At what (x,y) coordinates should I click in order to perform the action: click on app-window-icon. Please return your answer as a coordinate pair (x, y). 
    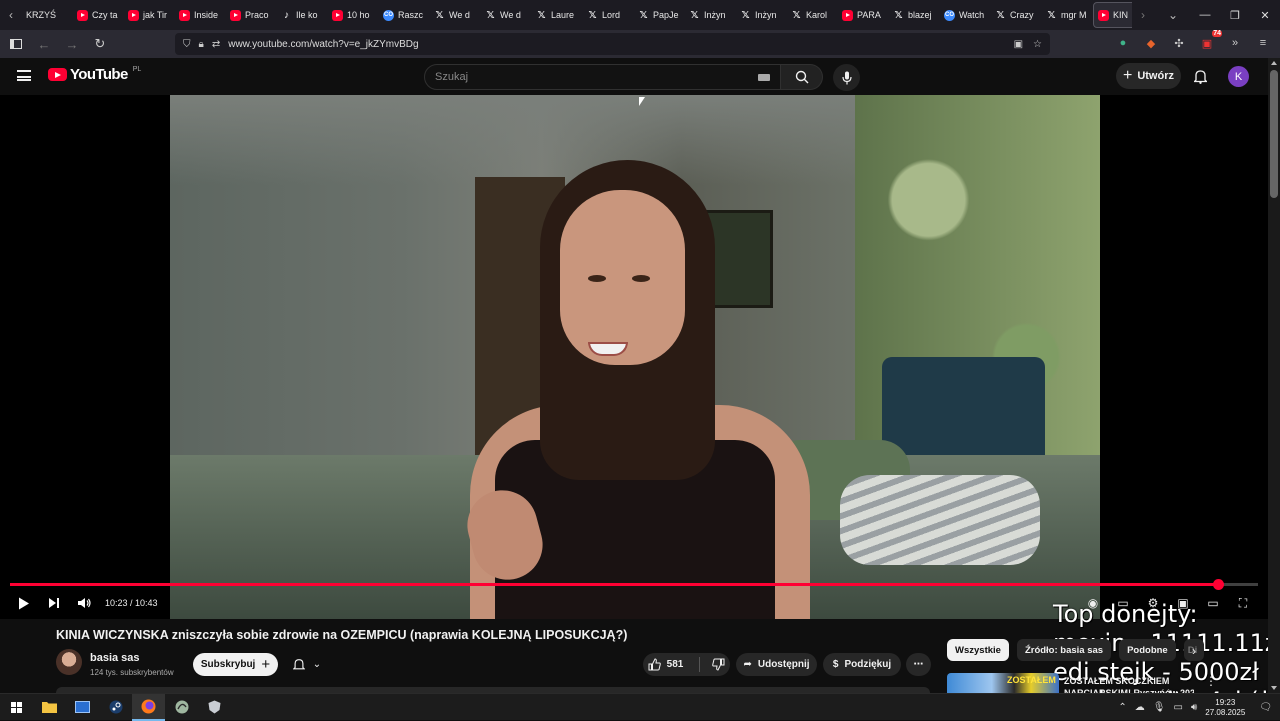
    Looking at the image, I should click on (82, 707).